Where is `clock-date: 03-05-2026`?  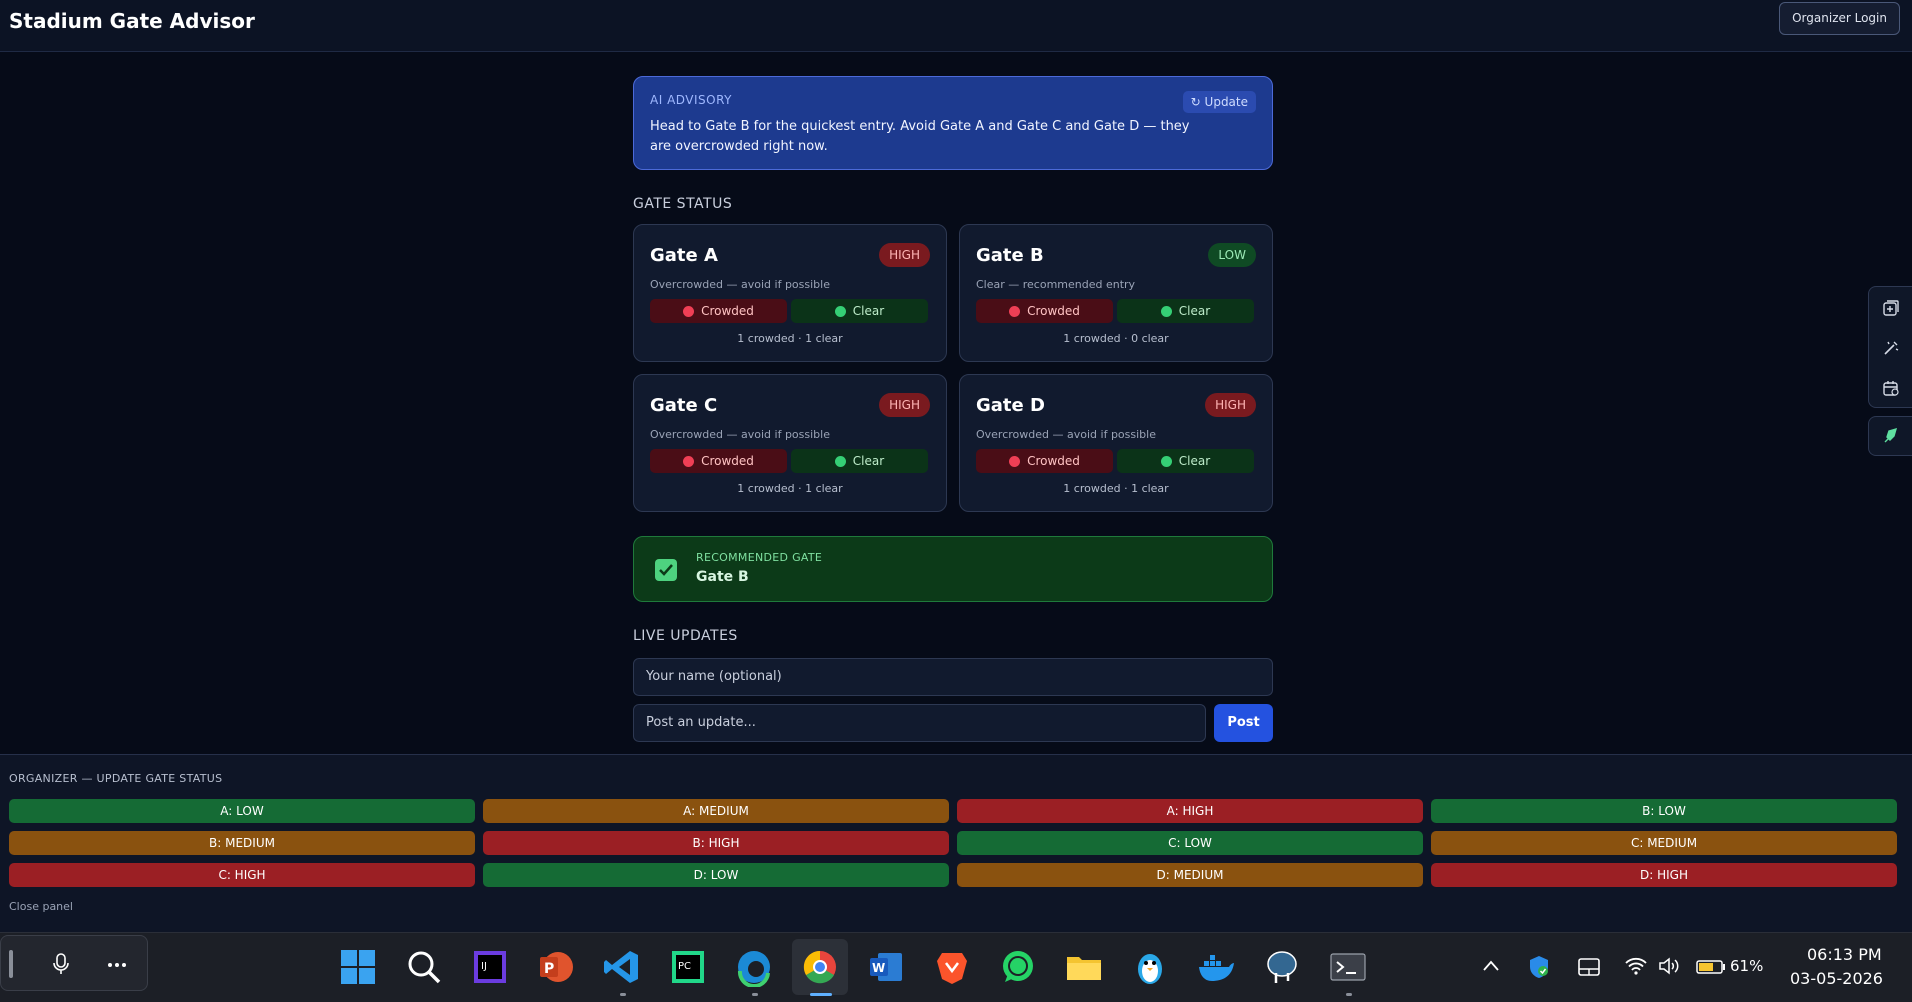
clock-date: 03-05-2026 is located at coordinates (1836, 978).